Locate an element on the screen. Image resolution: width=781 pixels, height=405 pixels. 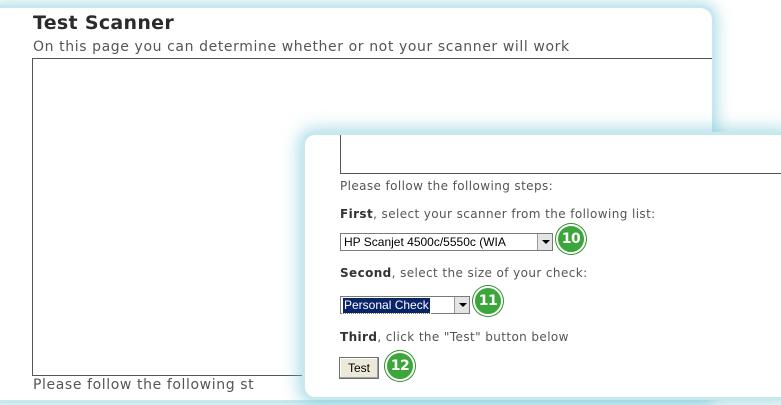
check-size-select-value: Personal Check is located at coordinates (386, 305).